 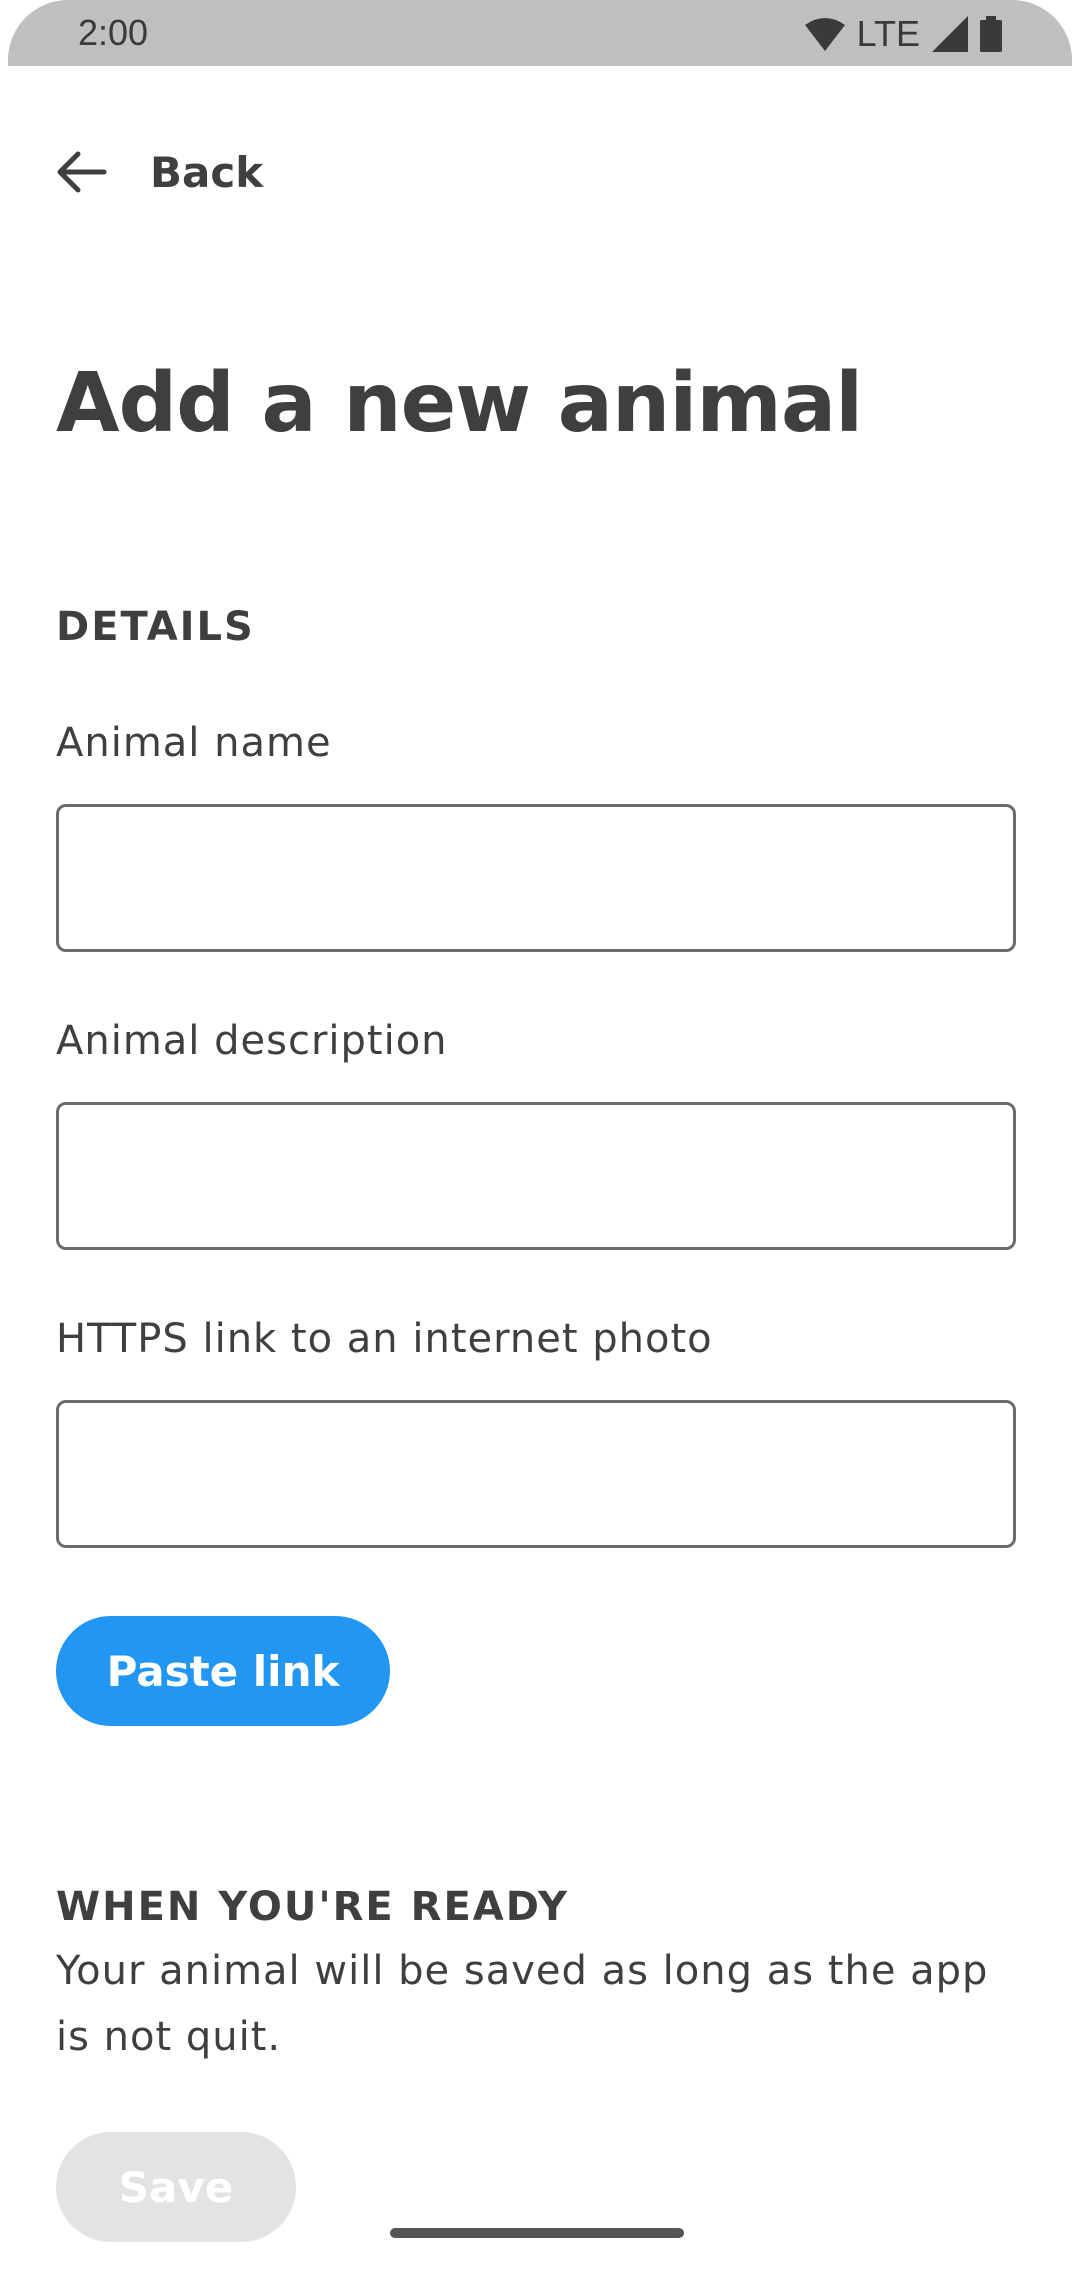 I want to click on details-section-header: DETAILS, so click(x=155, y=627).